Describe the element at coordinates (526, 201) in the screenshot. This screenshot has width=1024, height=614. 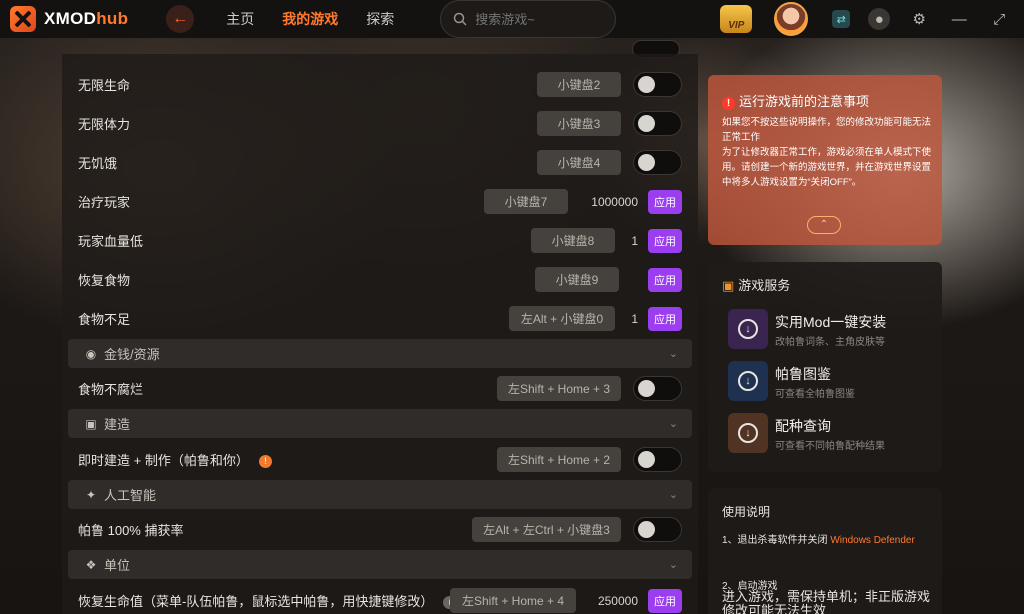
I see `hotkey-badge: 小键盘7` at that location.